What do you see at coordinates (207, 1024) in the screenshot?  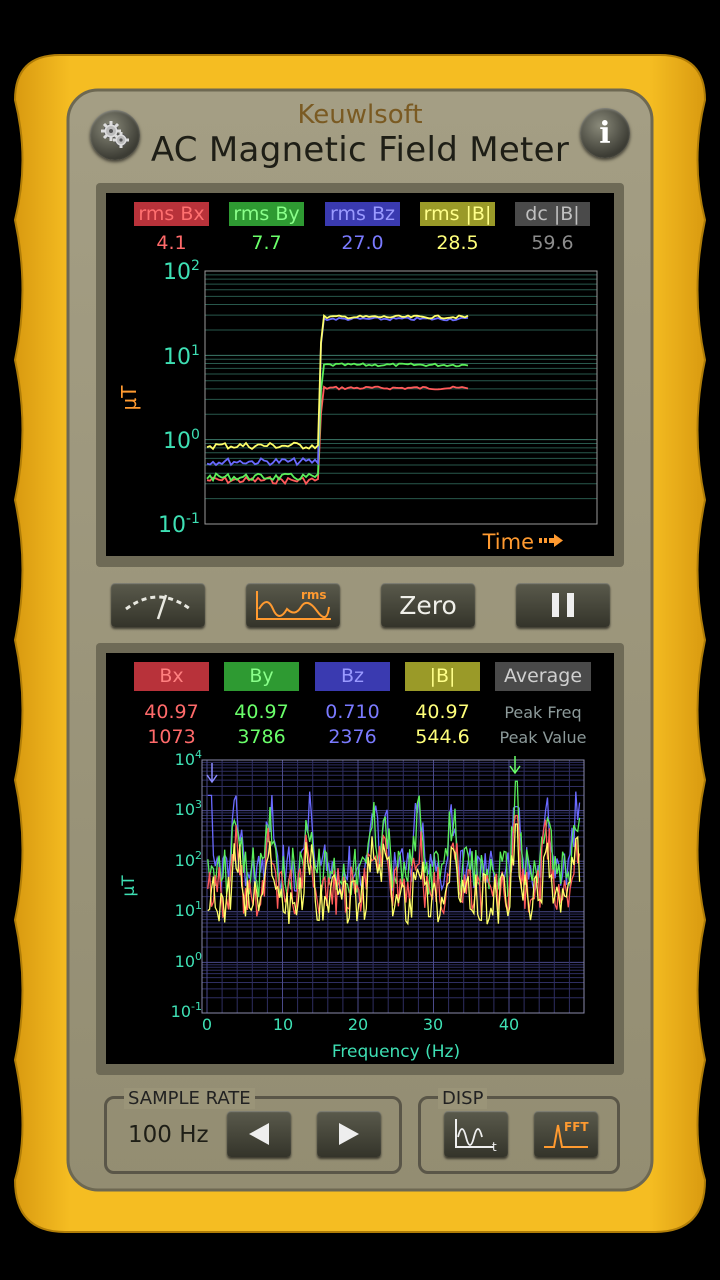 I see `fft-x-tick-0: 0` at bounding box center [207, 1024].